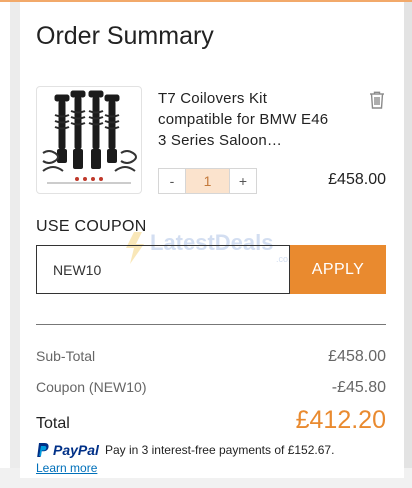 Image resolution: width=412 pixels, height=488 pixels. What do you see at coordinates (89, 140) in the screenshot?
I see `product-image` at bounding box center [89, 140].